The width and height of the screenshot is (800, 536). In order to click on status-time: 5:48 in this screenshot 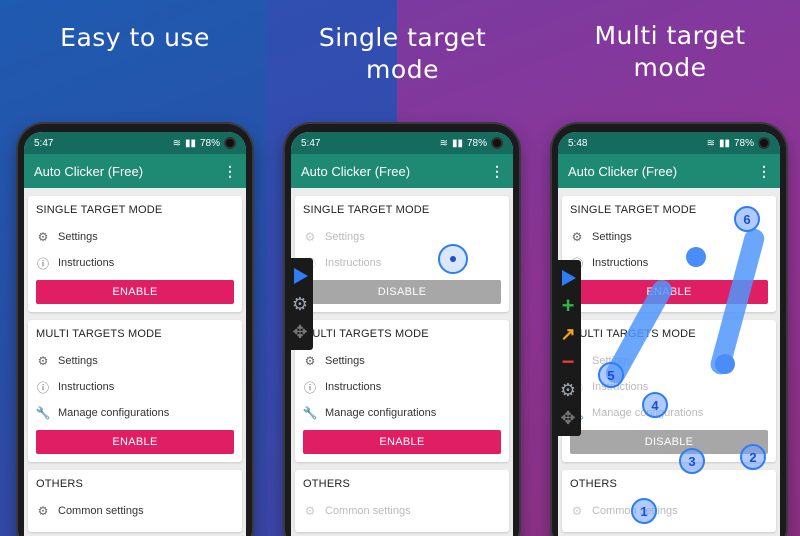, I will do `click(578, 143)`.